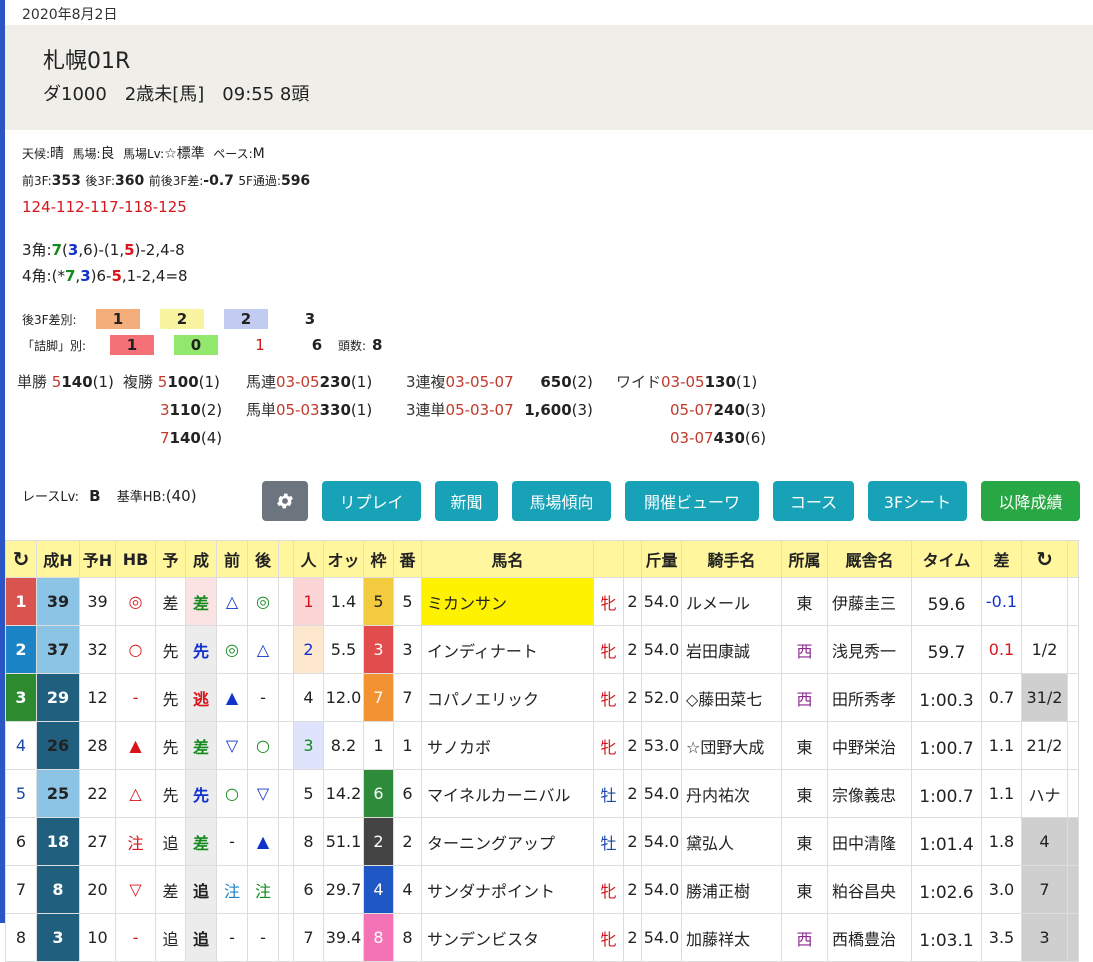 The height and width of the screenshot is (962, 1093). What do you see at coordinates (692, 501) in the screenshot?
I see `meeting-viewer-button: 開催ビューワ` at bounding box center [692, 501].